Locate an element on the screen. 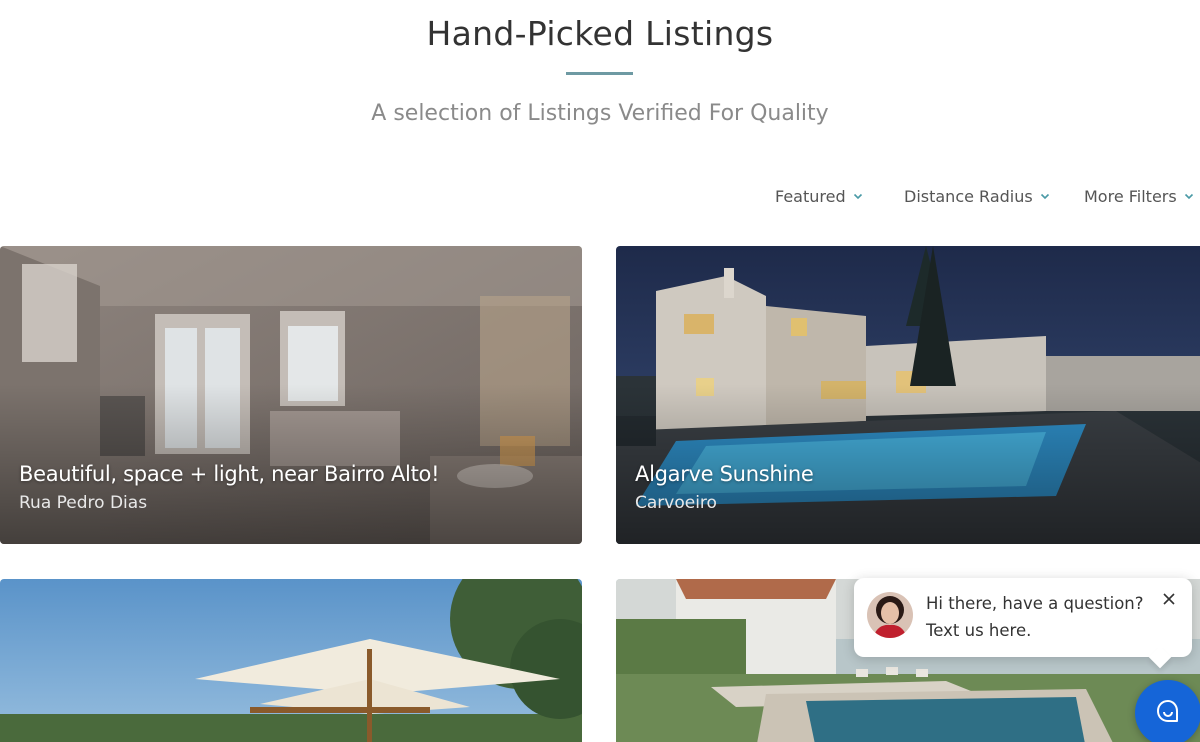  title-divider is located at coordinates (599, 73).